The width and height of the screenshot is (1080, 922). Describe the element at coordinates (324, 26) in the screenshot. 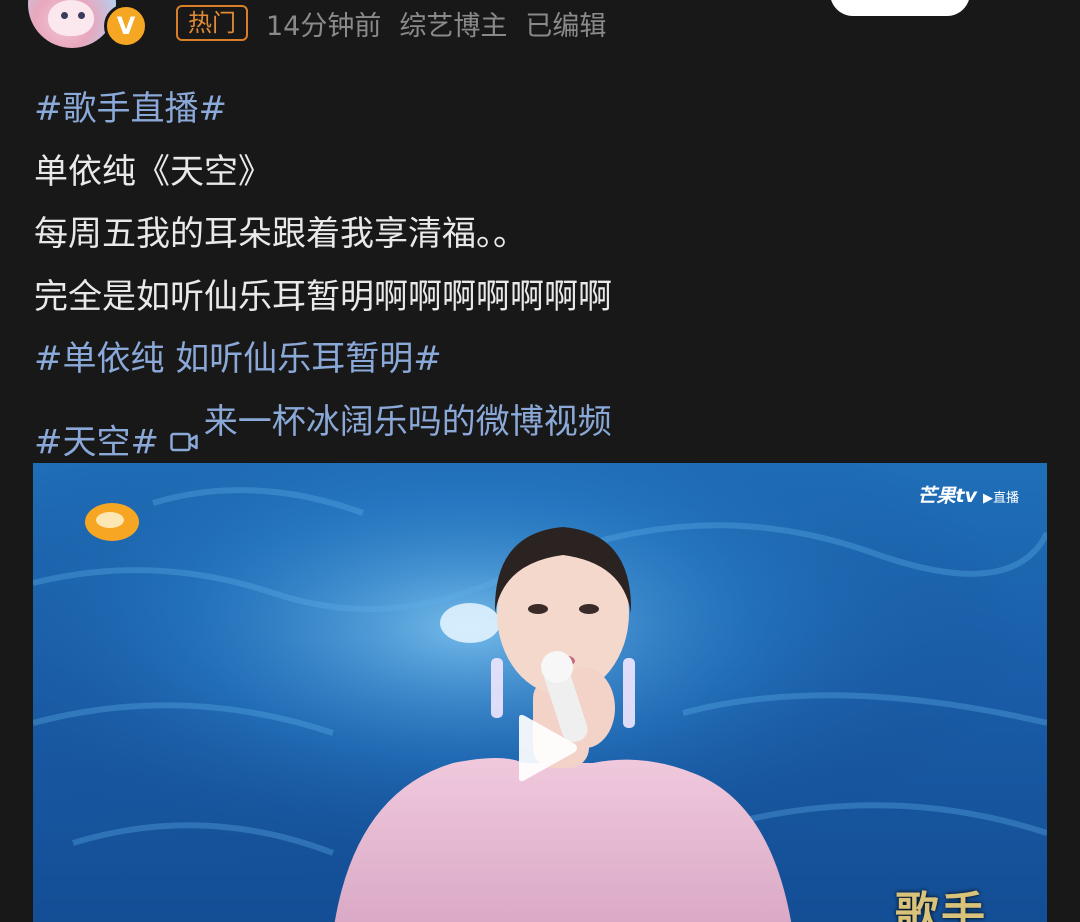

I see `post-time: 14分钟前` at that location.